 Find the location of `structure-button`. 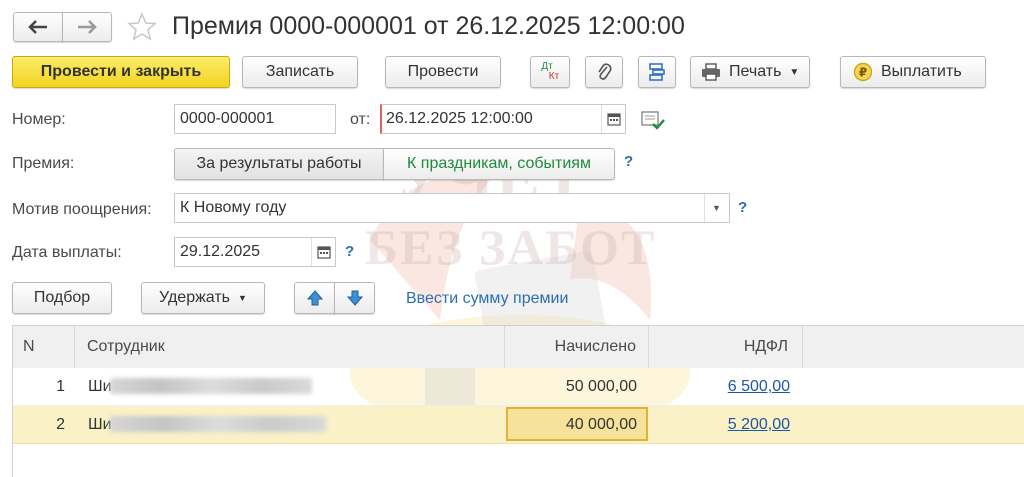

structure-button is located at coordinates (657, 72).